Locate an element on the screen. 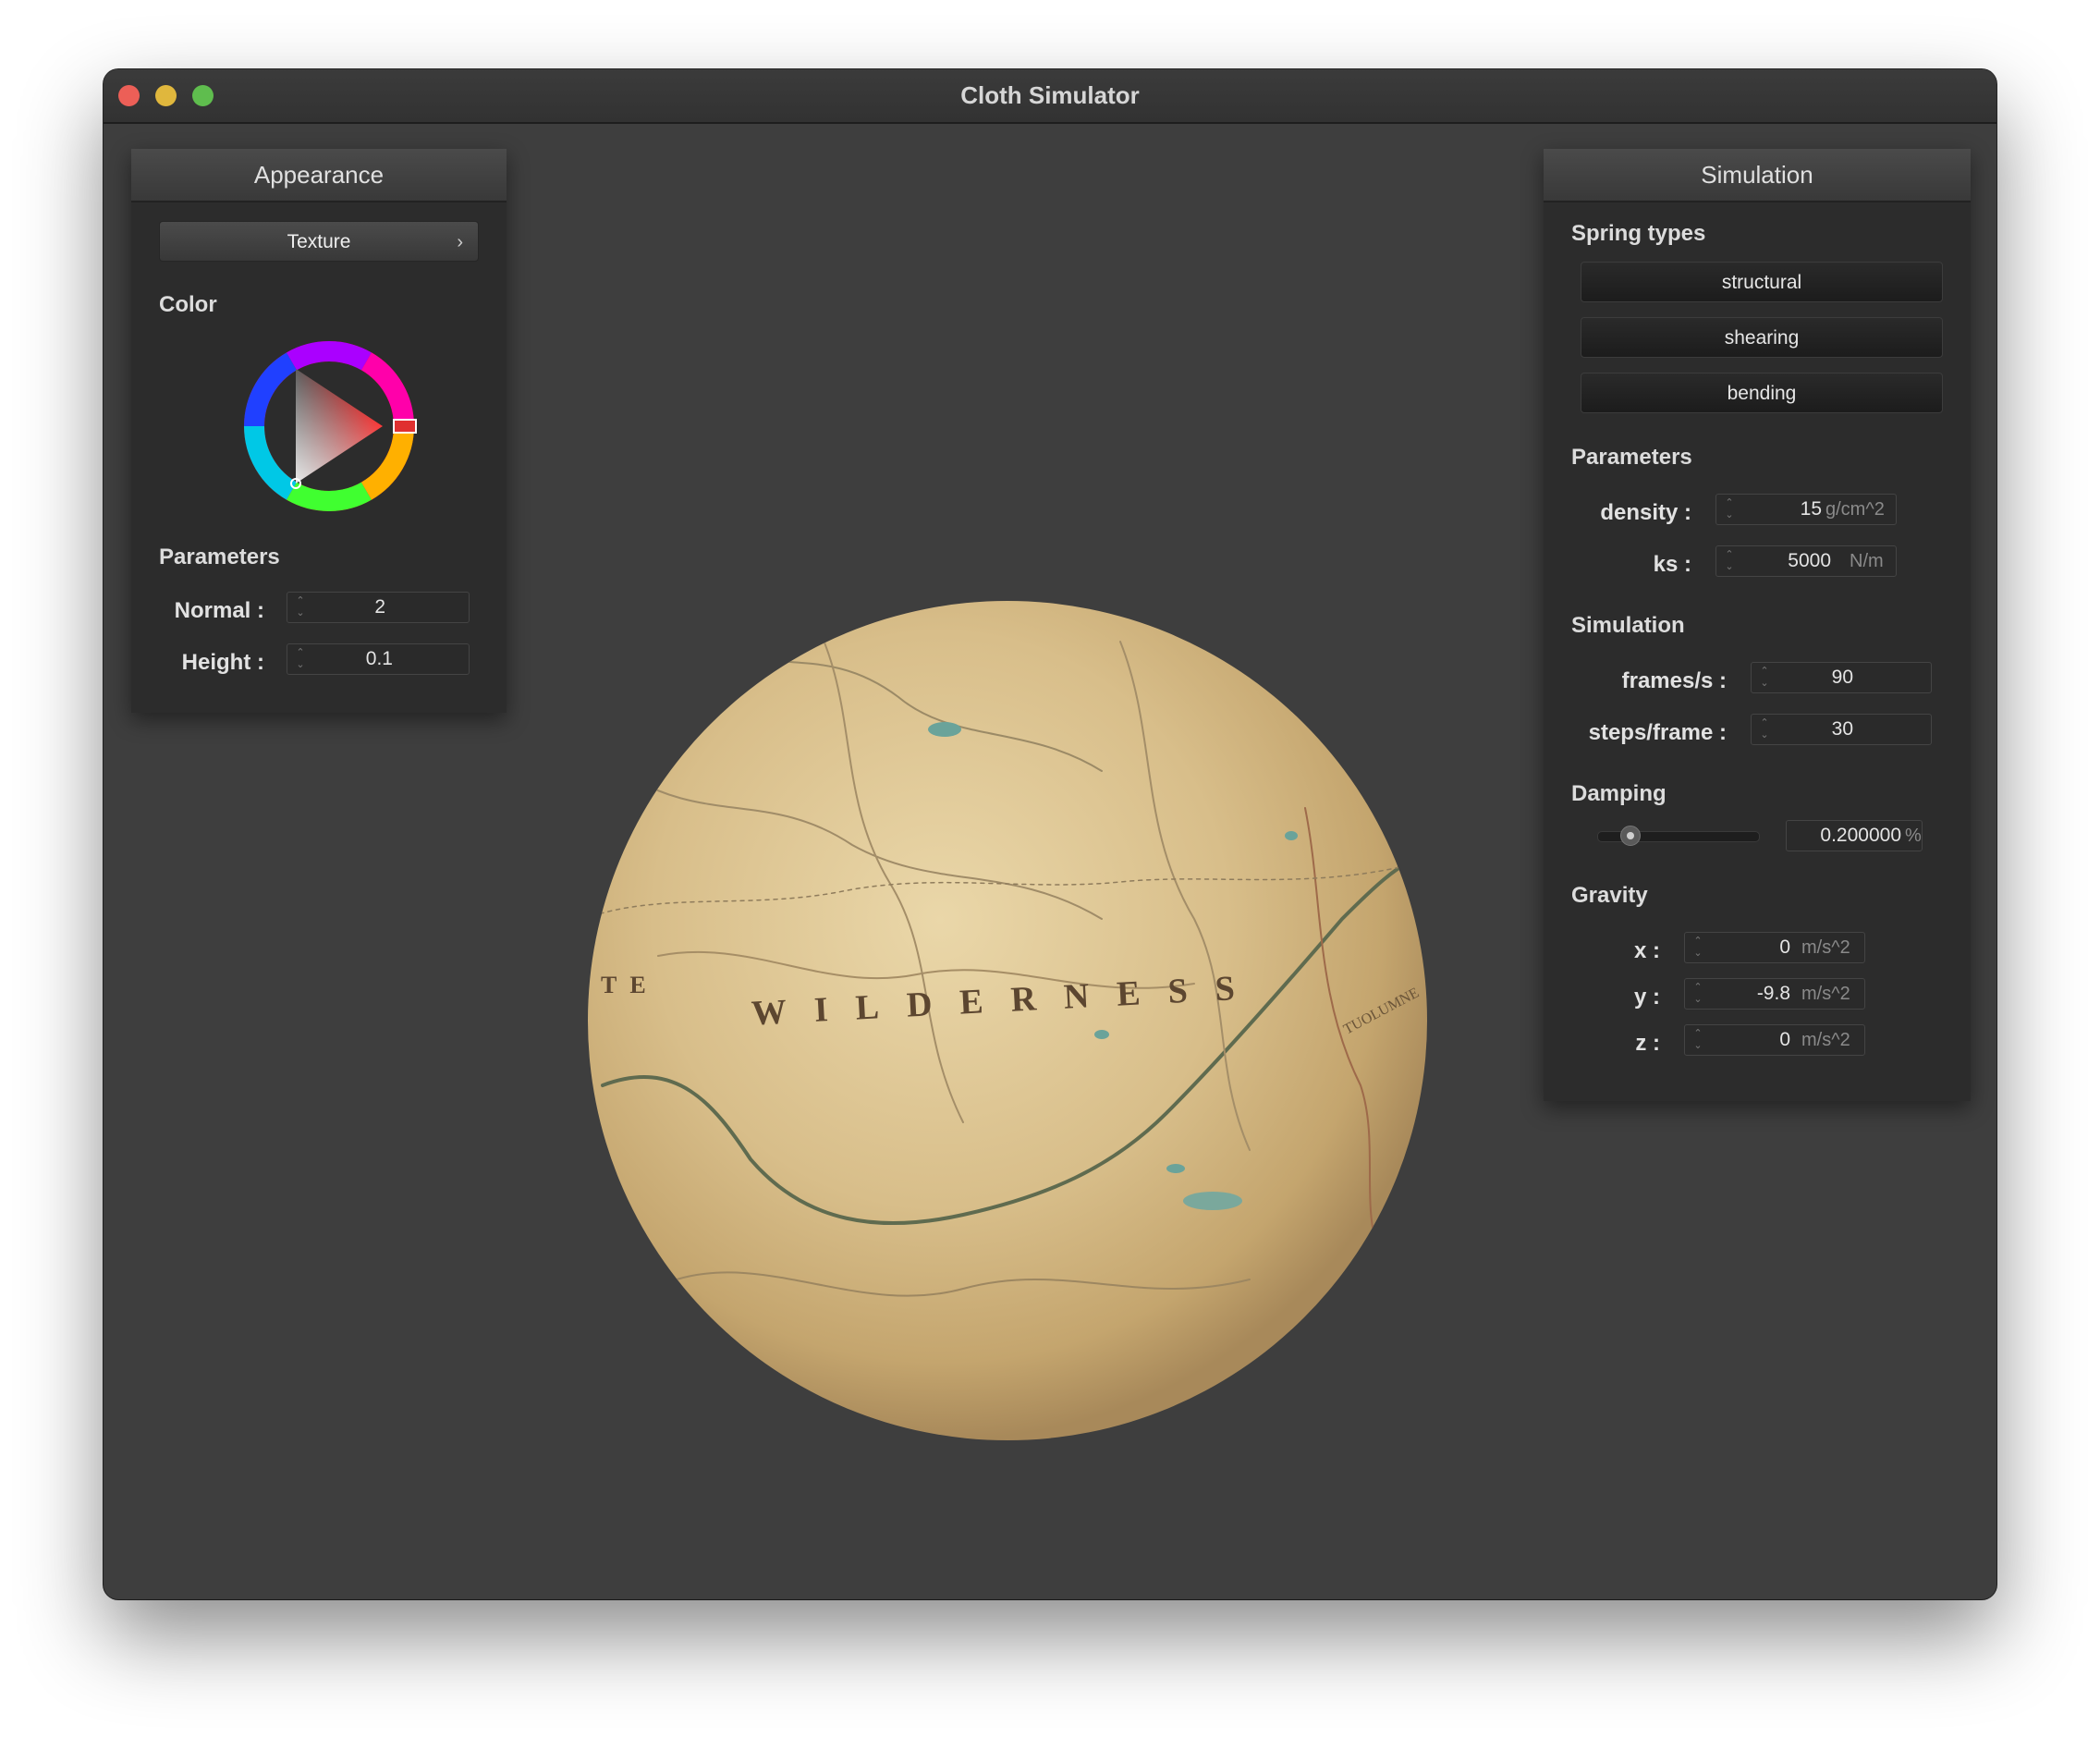 Image resolution: width=2100 pixels, height=1738 pixels. texture-button: Texture › is located at coordinates (319, 241).